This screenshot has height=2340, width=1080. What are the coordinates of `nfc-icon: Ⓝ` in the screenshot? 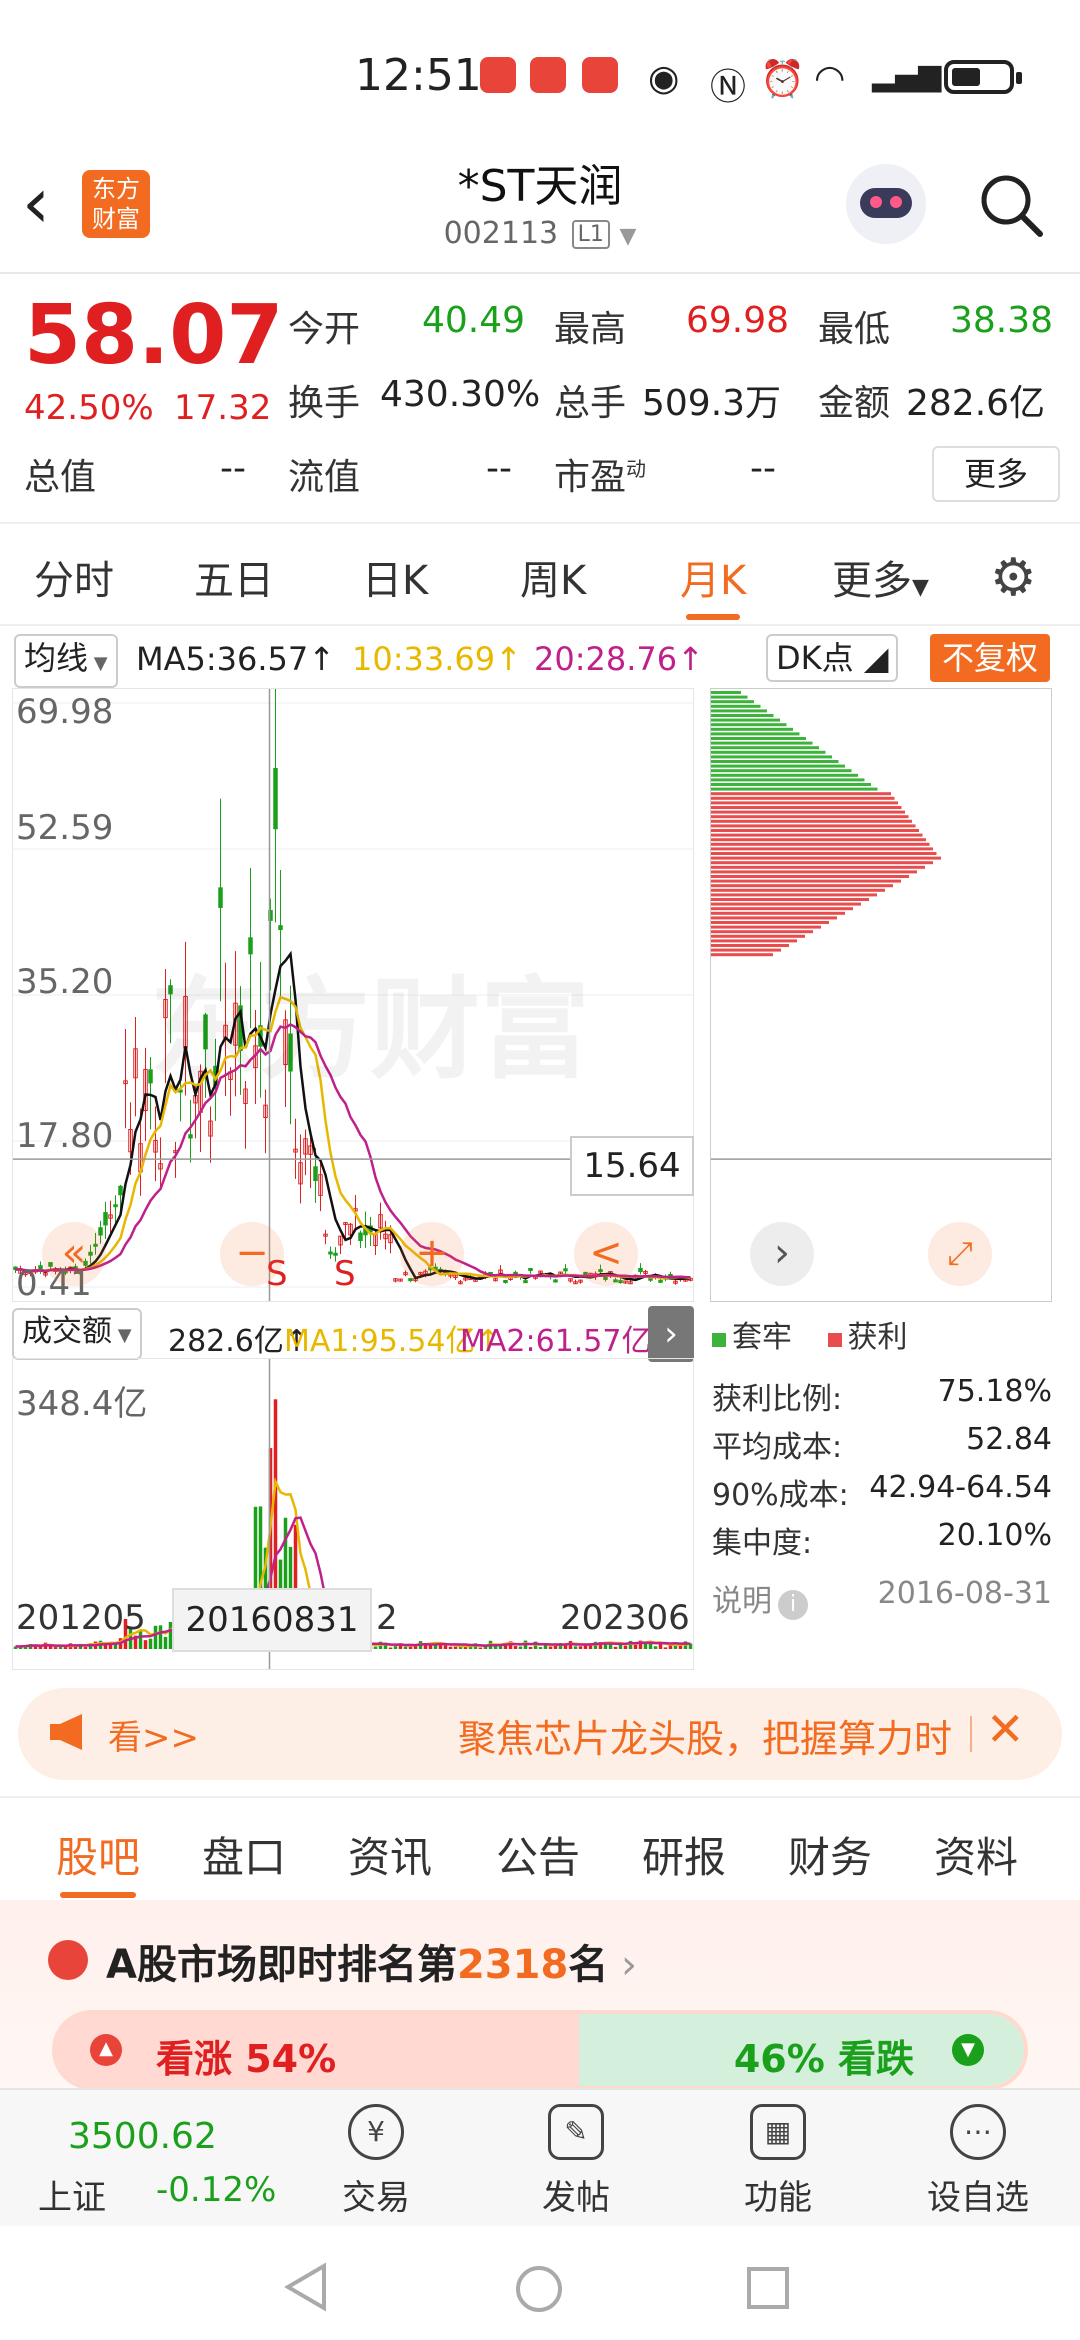 It's located at (728, 87).